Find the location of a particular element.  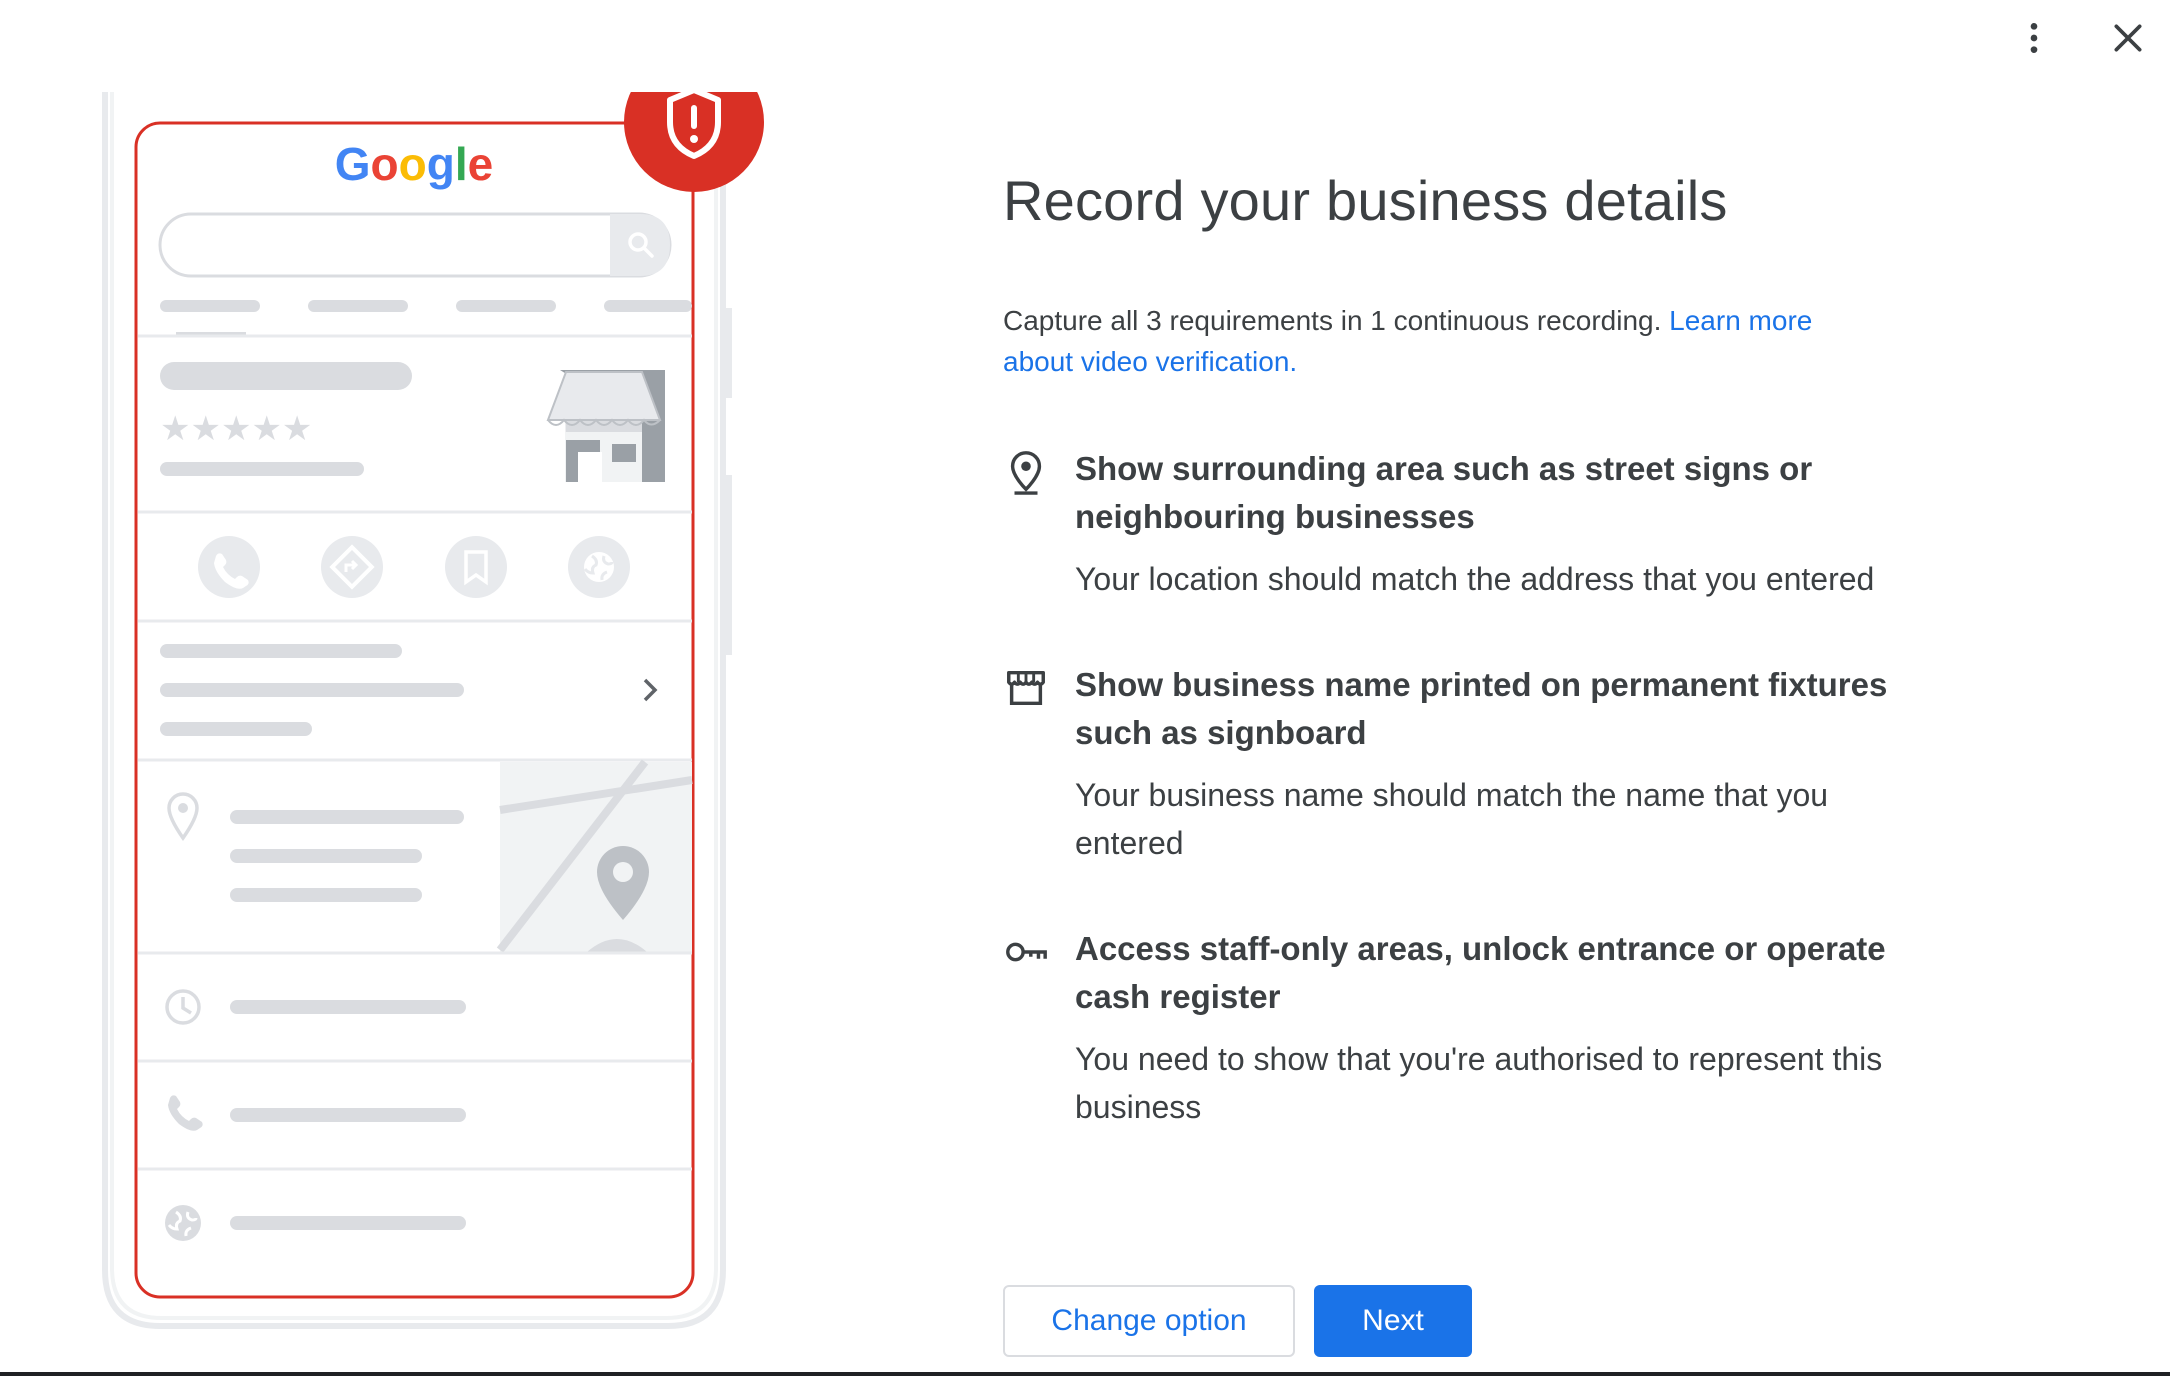

map-thumbnail is located at coordinates (594, 856).